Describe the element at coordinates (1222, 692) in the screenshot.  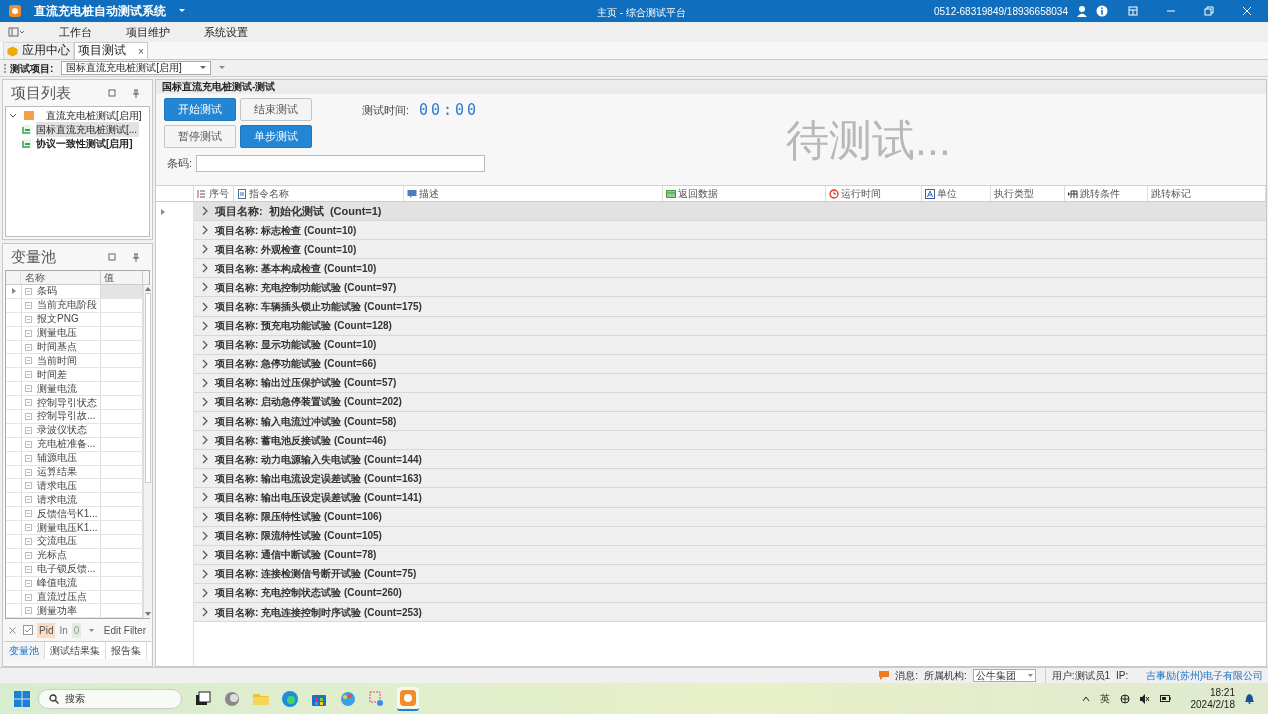
I see `clock-time: 18:21` at that location.